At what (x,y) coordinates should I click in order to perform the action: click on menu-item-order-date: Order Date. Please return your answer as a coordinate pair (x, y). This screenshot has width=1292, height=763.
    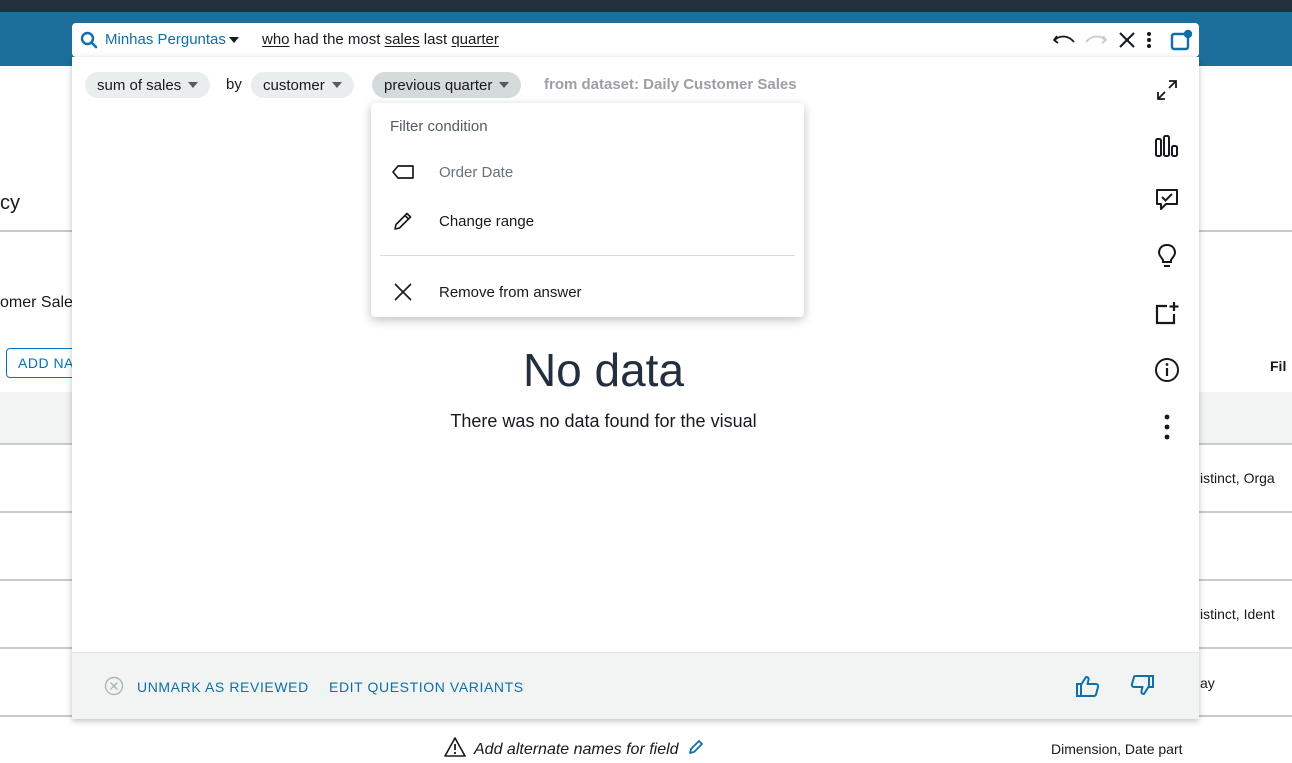
    Looking at the image, I should click on (587, 172).